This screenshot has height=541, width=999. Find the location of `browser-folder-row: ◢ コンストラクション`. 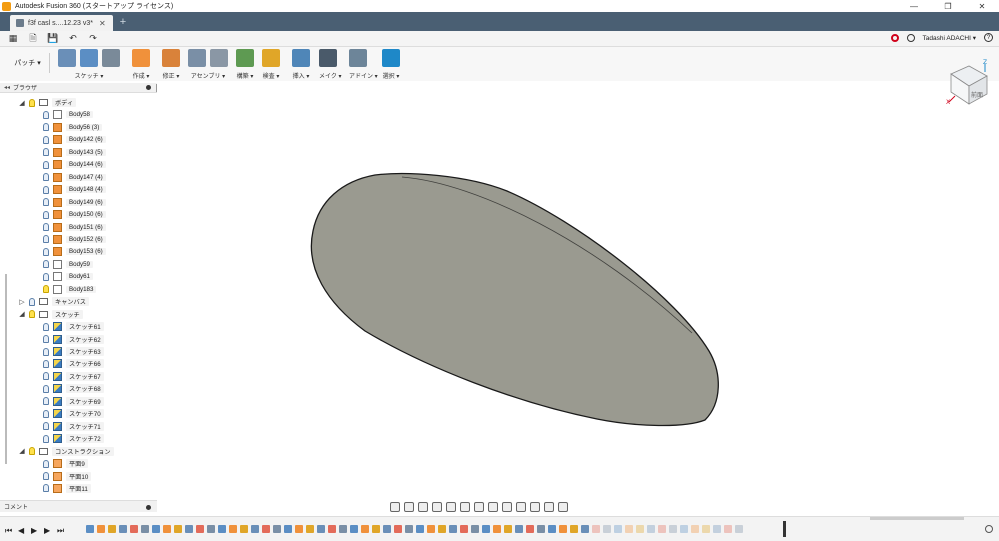

browser-folder-row: ◢ コンストラクション is located at coordinates (66, 451).